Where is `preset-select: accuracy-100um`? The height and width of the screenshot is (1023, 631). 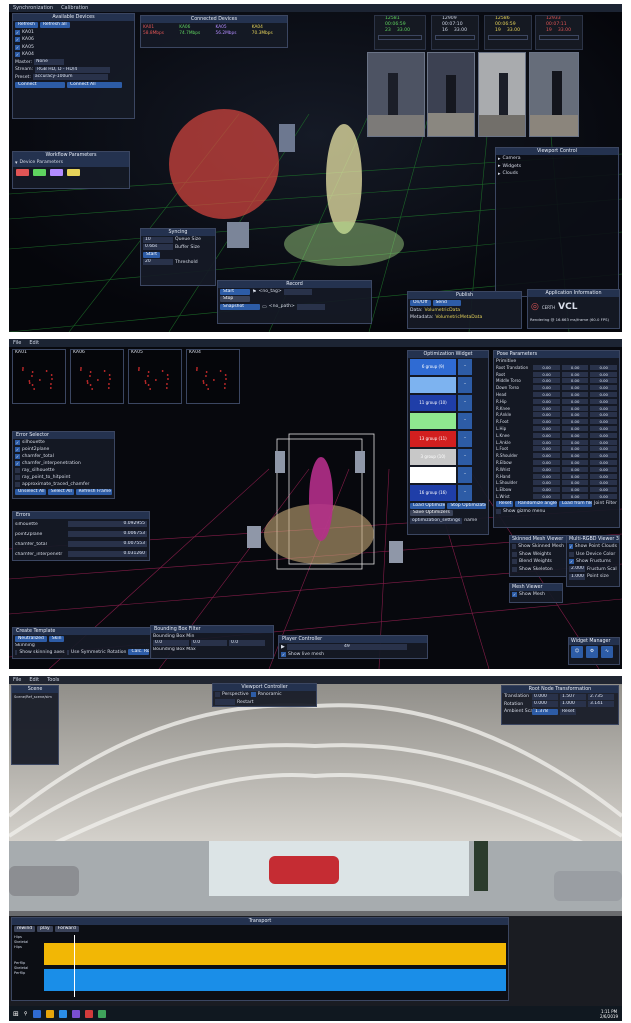
preset-select: accuracy-100um is located at coordinates (70, 77).